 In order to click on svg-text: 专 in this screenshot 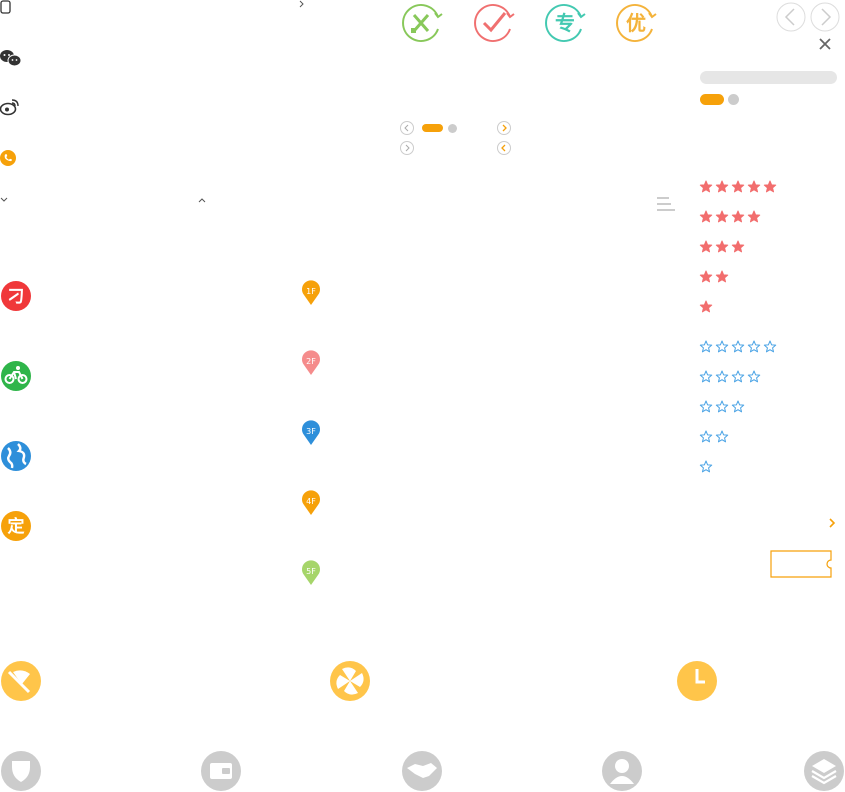, I will do `click(565, 23)`.